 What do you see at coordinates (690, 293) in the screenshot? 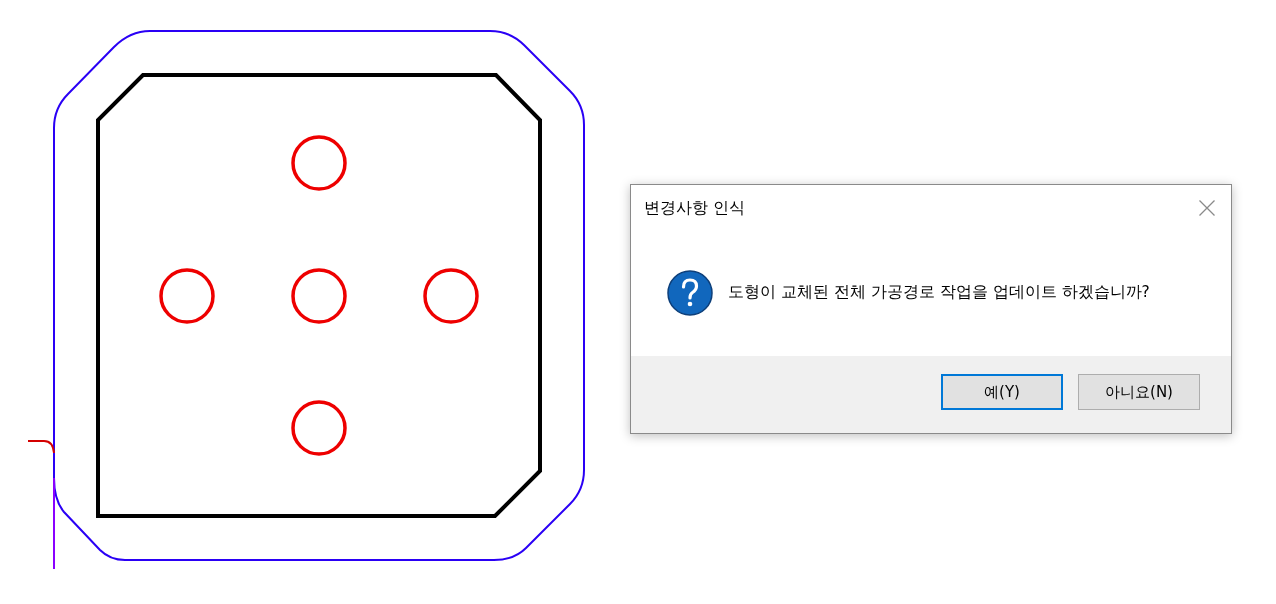
I see `question-icon` at bounding box center [690, 293].